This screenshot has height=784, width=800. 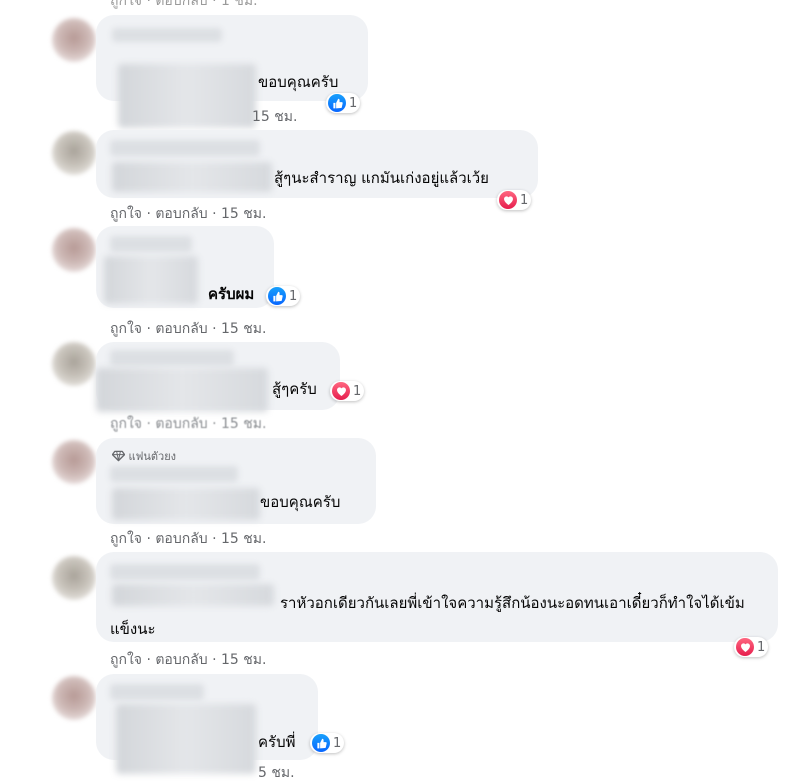 I want to click on comment-meta-top: ถูกใจ · ตอบกลับ · 1 ชม., so click(x=184, y=4).